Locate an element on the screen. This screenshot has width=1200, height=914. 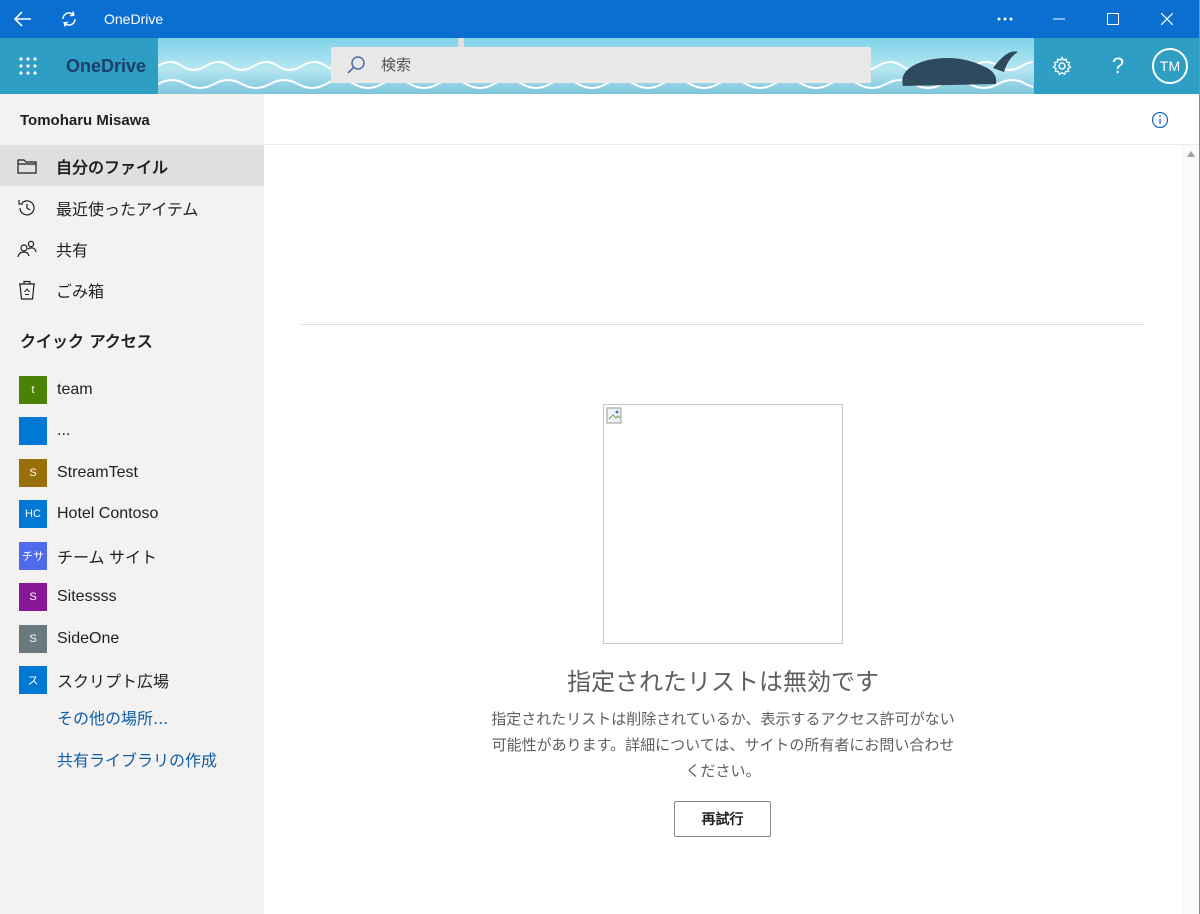
quick-access-item: t team is located at coordinates (132, 389).